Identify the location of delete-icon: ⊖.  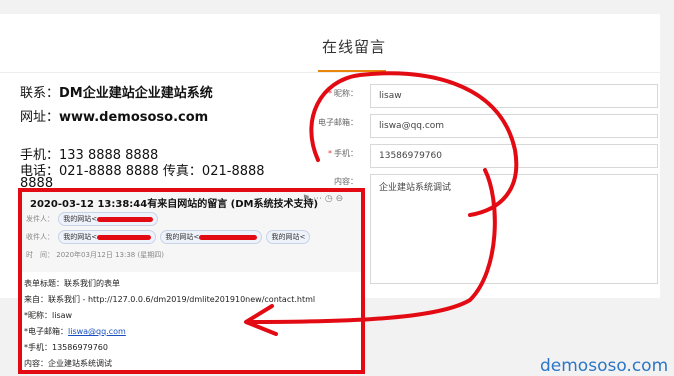
(340, 199).